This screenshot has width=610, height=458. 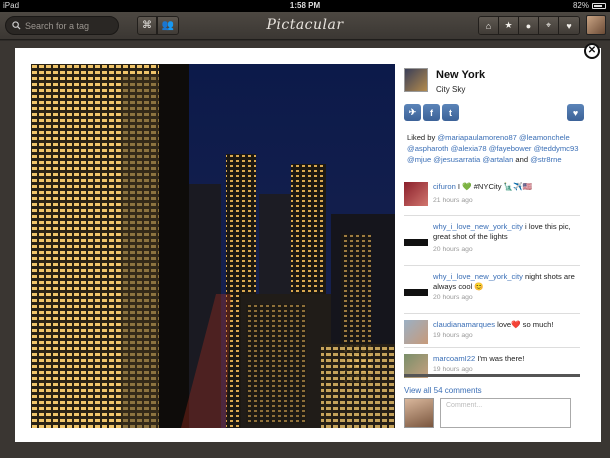 I want to click on comment-text: I 💚 #NYCity 🗽✈️🇺🇸, so click(x=495, y=186).